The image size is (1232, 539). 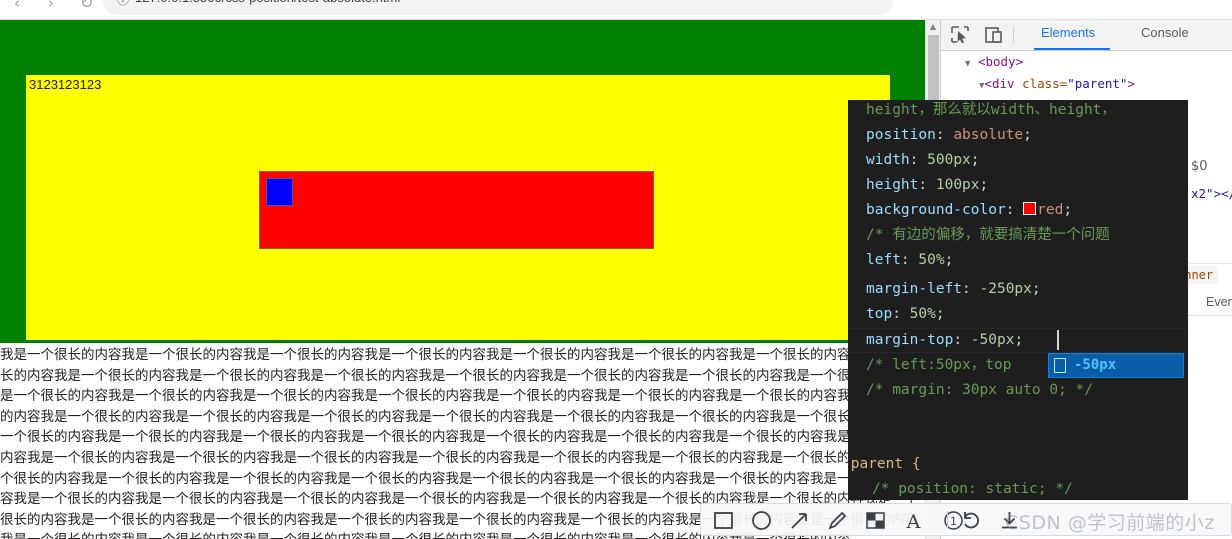 I want to click on code-line-margin-top: margin-top: -50px;, so click(x=945, y=340).